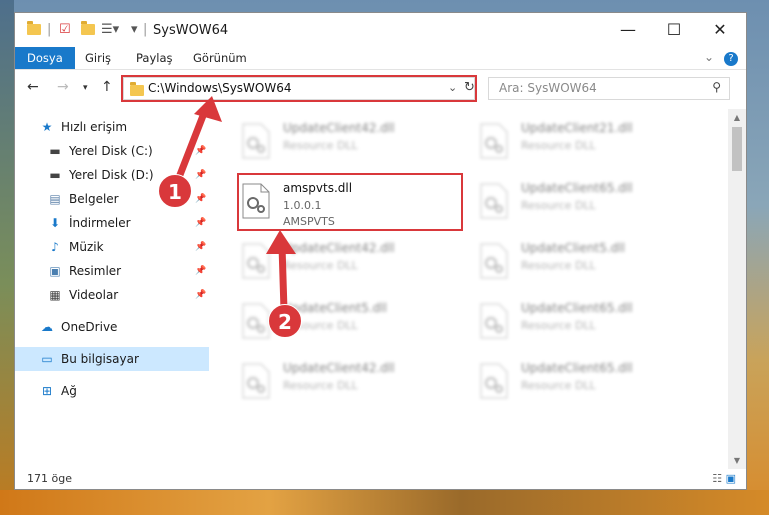  I want to click on tutorial-arrows, so click(235, 205).